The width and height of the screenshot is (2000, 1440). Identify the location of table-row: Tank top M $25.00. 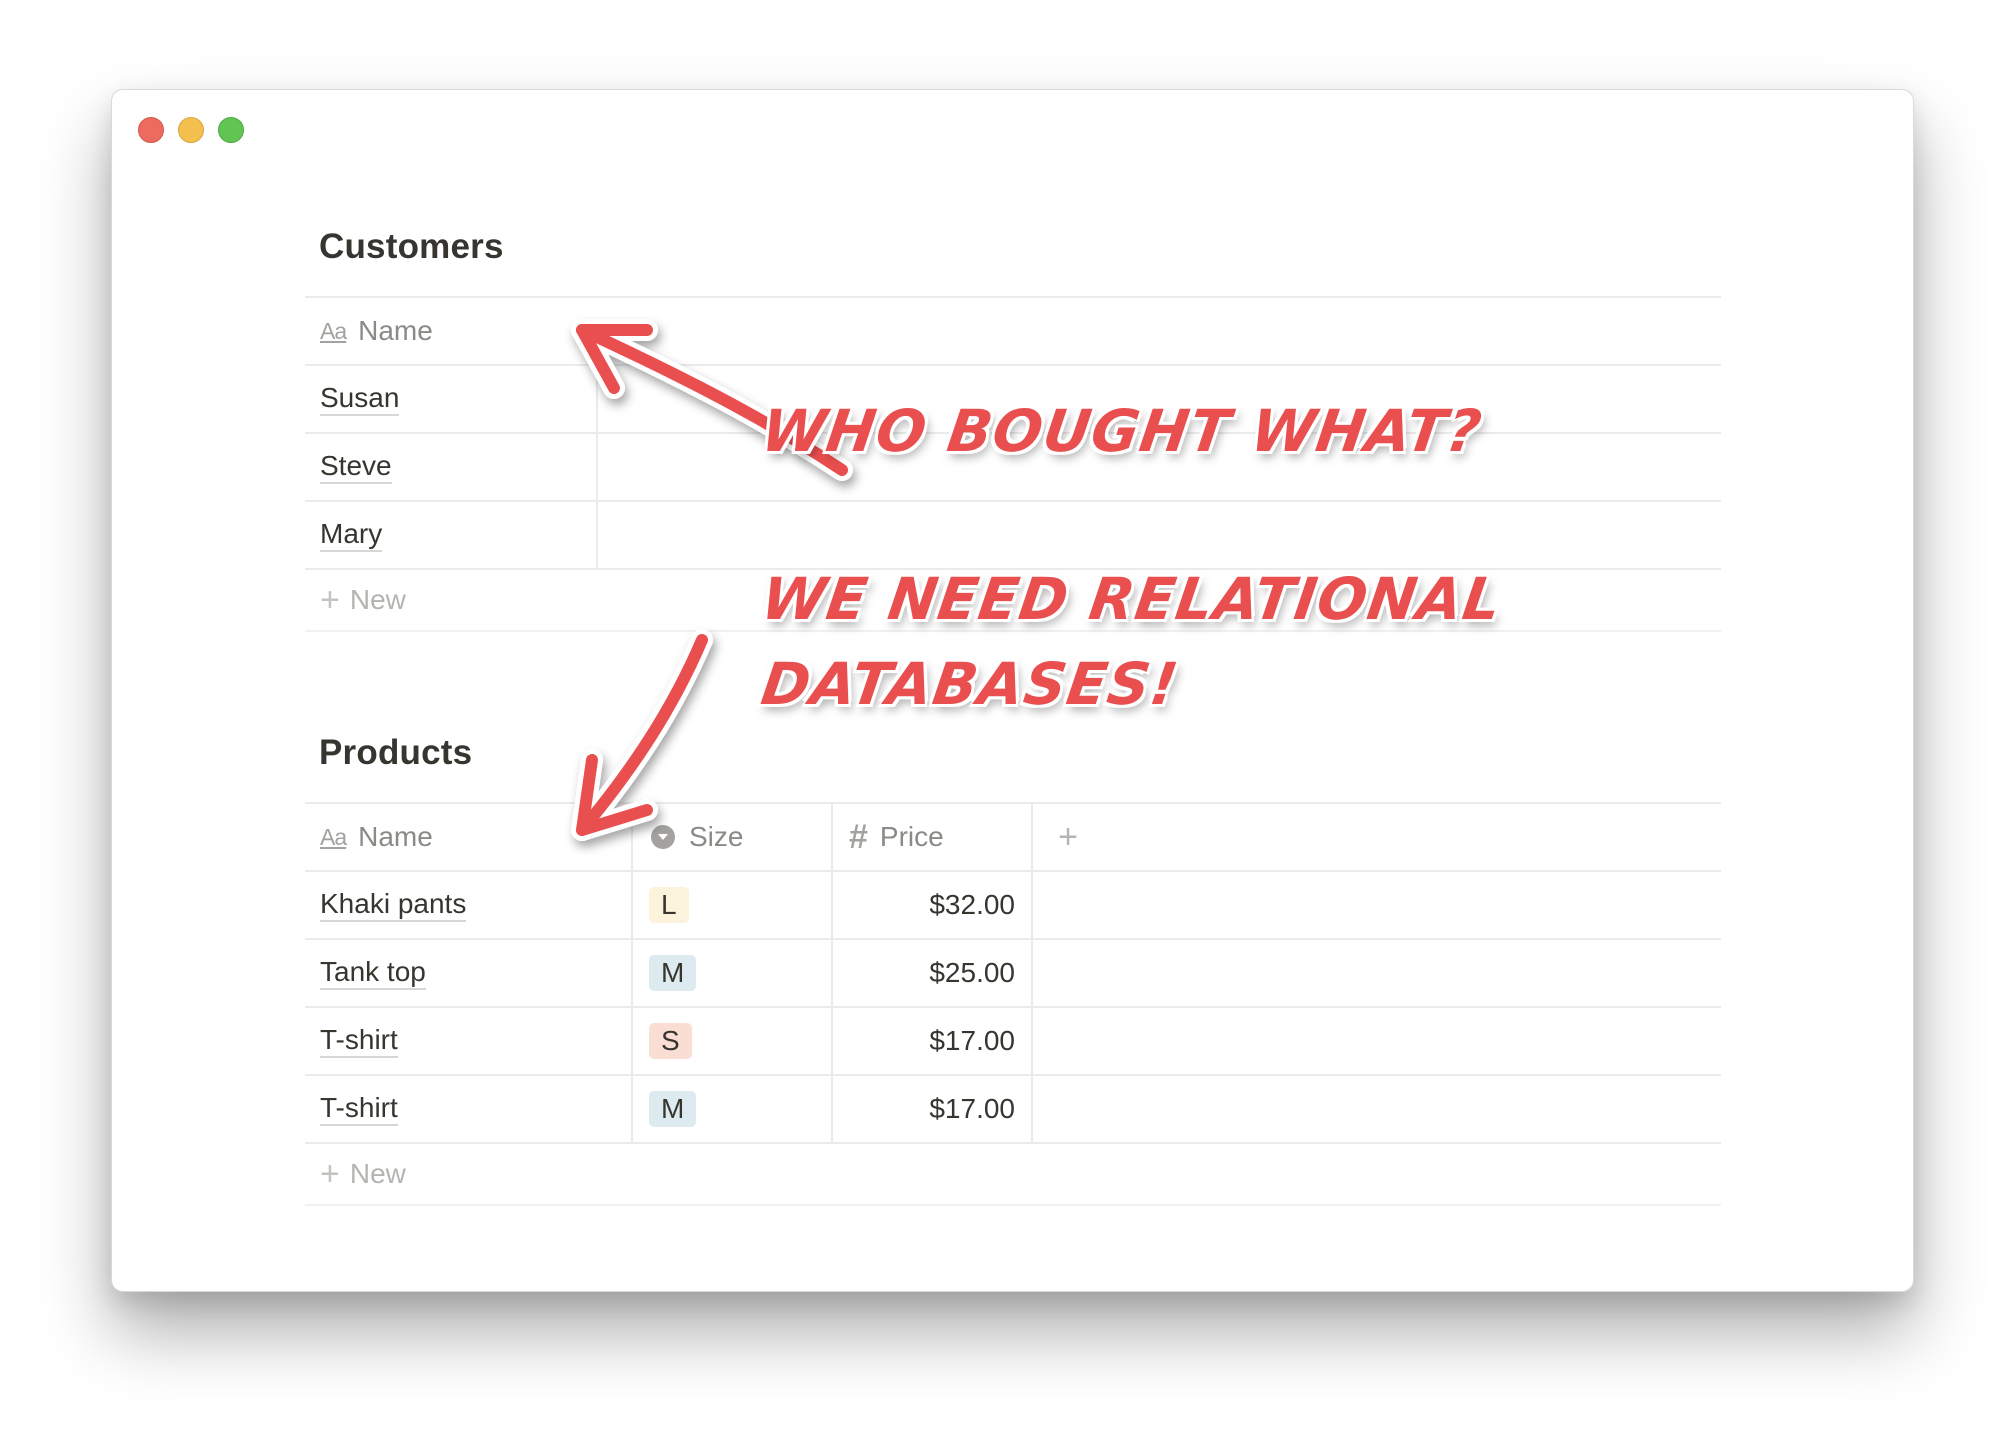
(1013, 974).